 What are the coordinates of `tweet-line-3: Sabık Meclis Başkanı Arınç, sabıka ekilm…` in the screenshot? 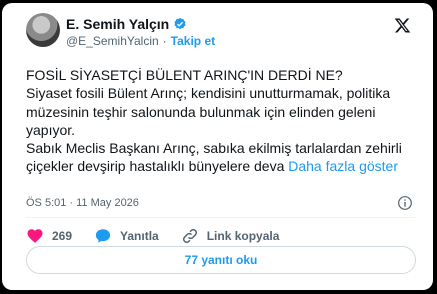 It's located at (221, 157).